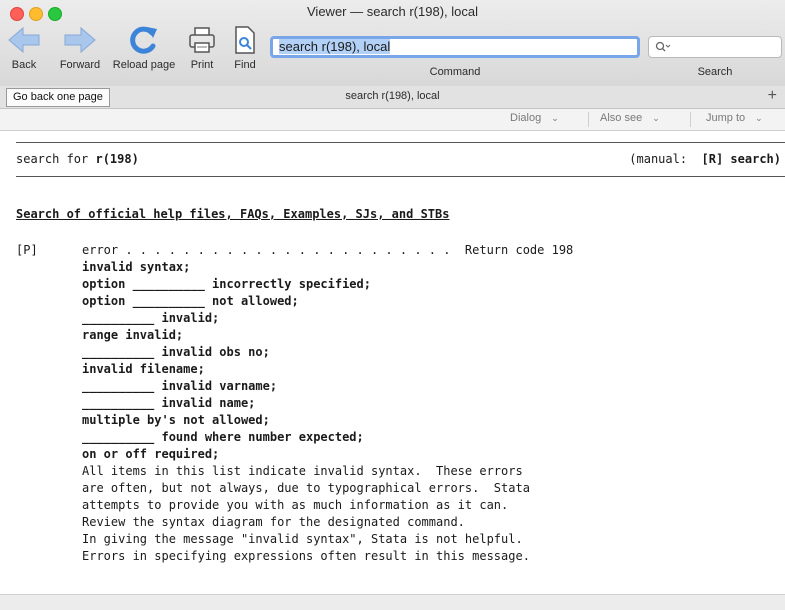 This screenshot has width=785, height=610. I want to click on find-label: Find, so click(245, 65).